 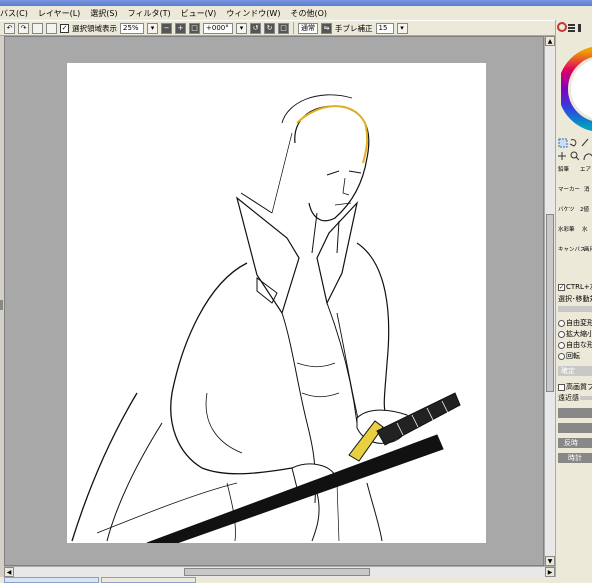 I want to click on scroll-up-icon: ▲, so click(x=550, y=41).